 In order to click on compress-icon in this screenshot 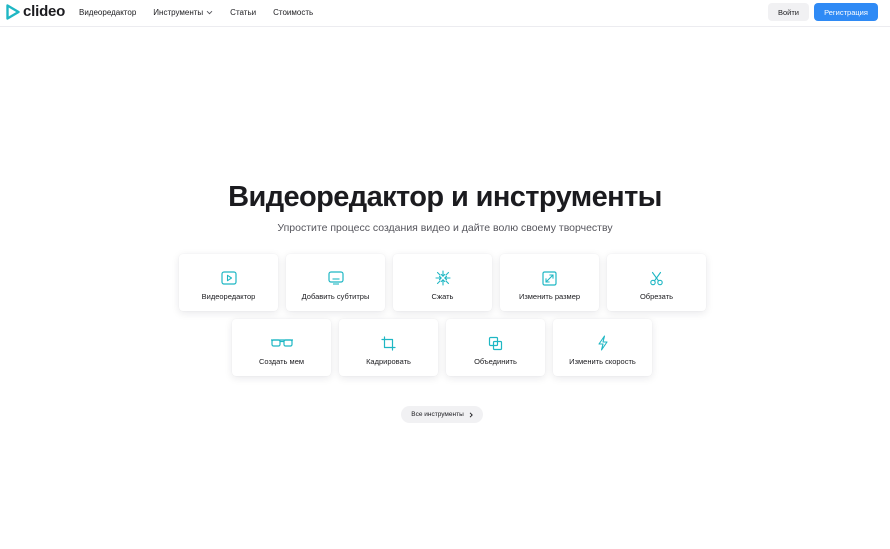, I will do `click(442, 278)`.